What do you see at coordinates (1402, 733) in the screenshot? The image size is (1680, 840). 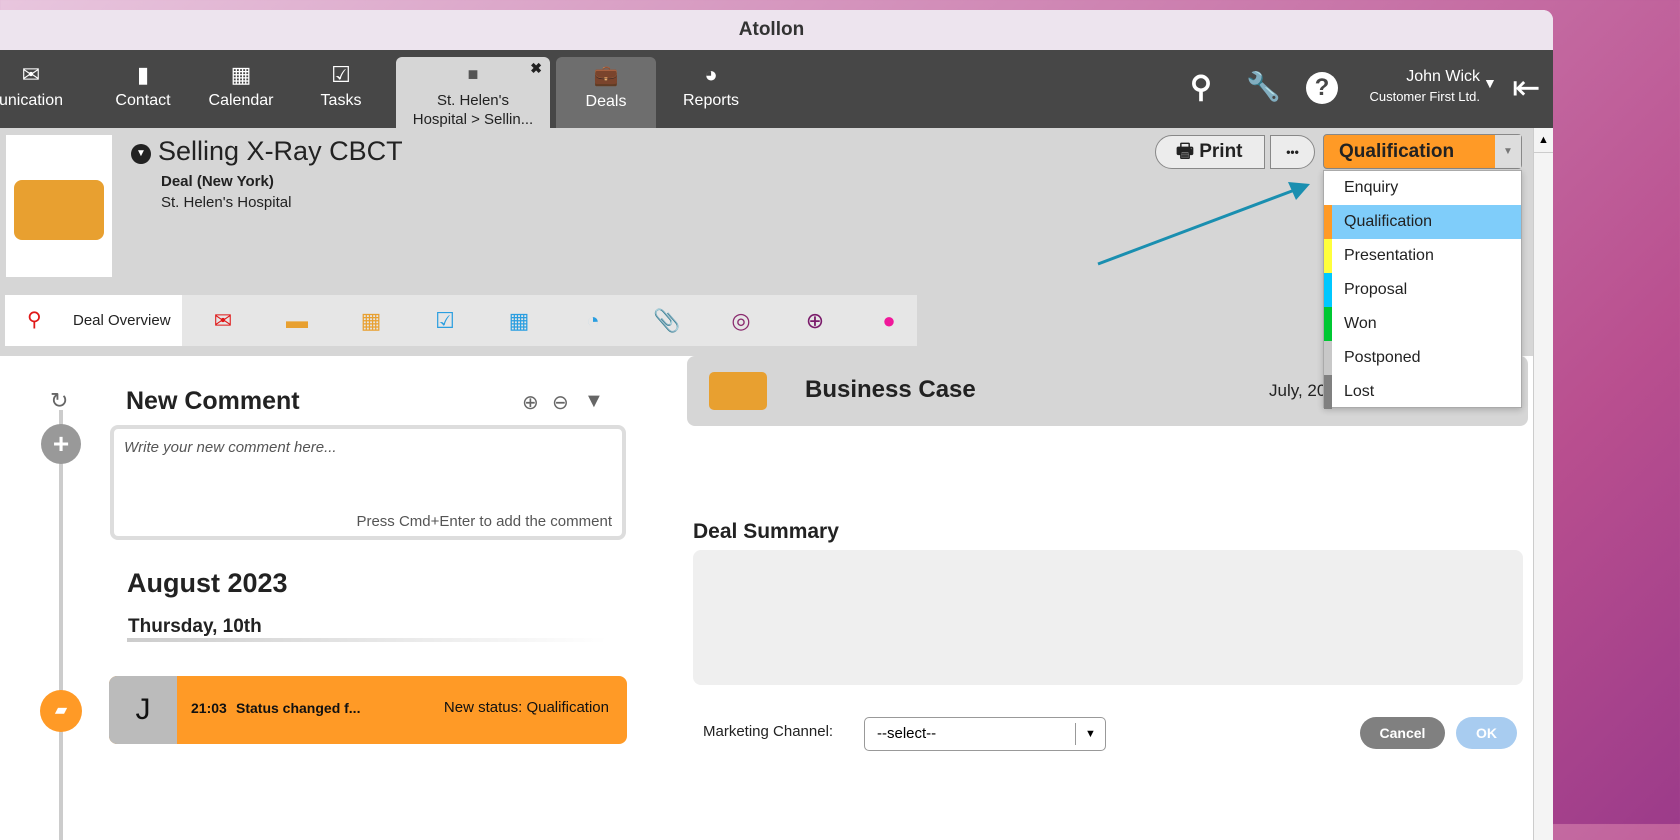 I see `cancel-button: Cancel` at bounding box center [1402, 733].